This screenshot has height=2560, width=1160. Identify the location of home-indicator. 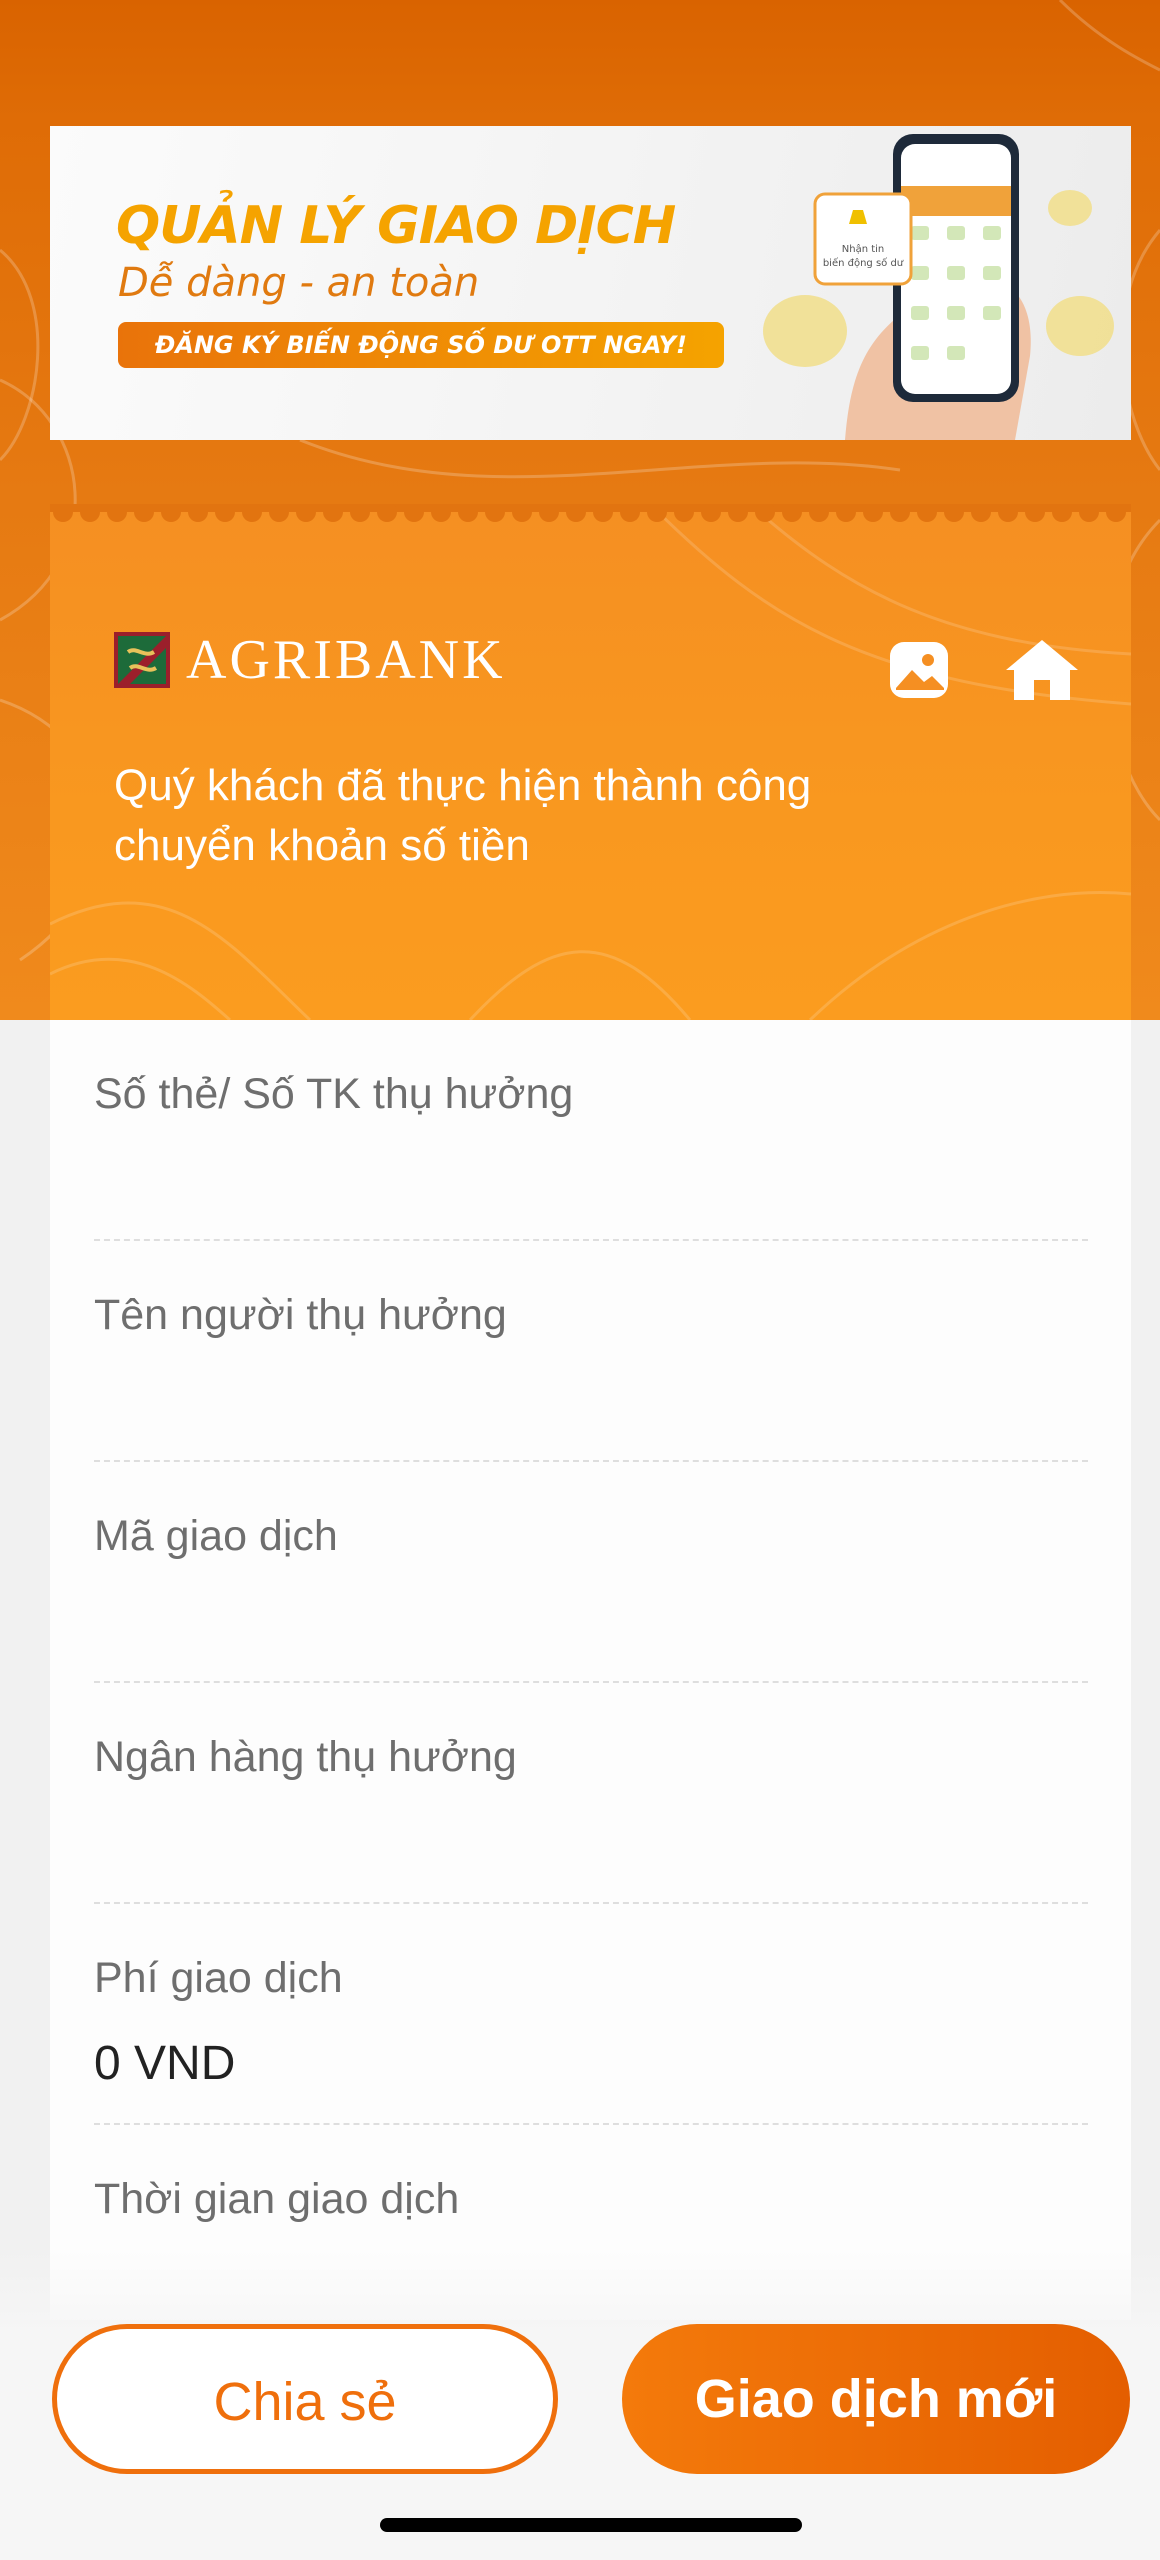
(591, 2525).